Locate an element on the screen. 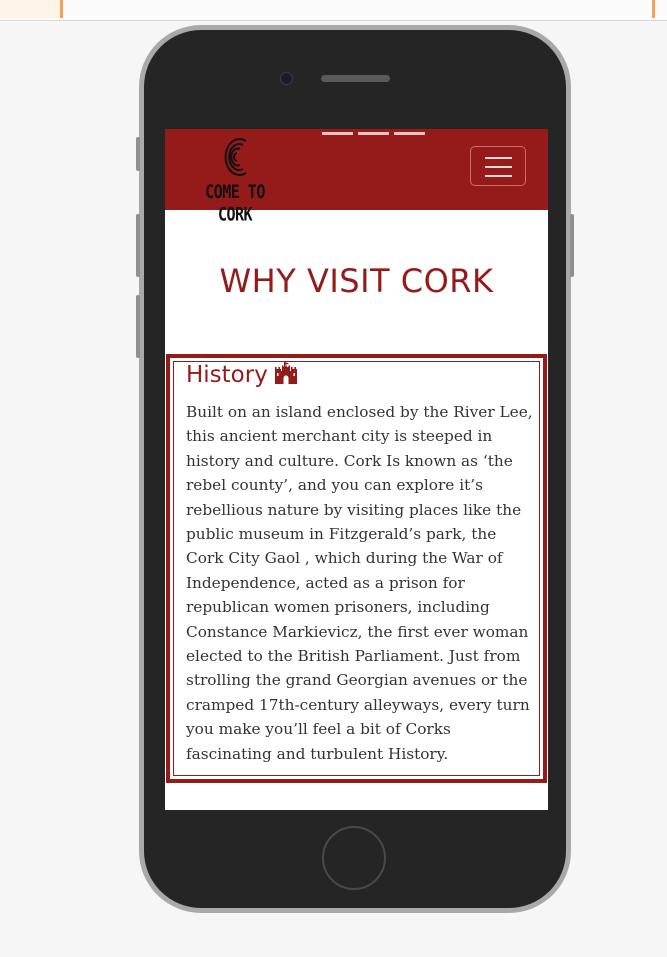  brand-text: COME TO CORK is located at coordinates (235, 203).